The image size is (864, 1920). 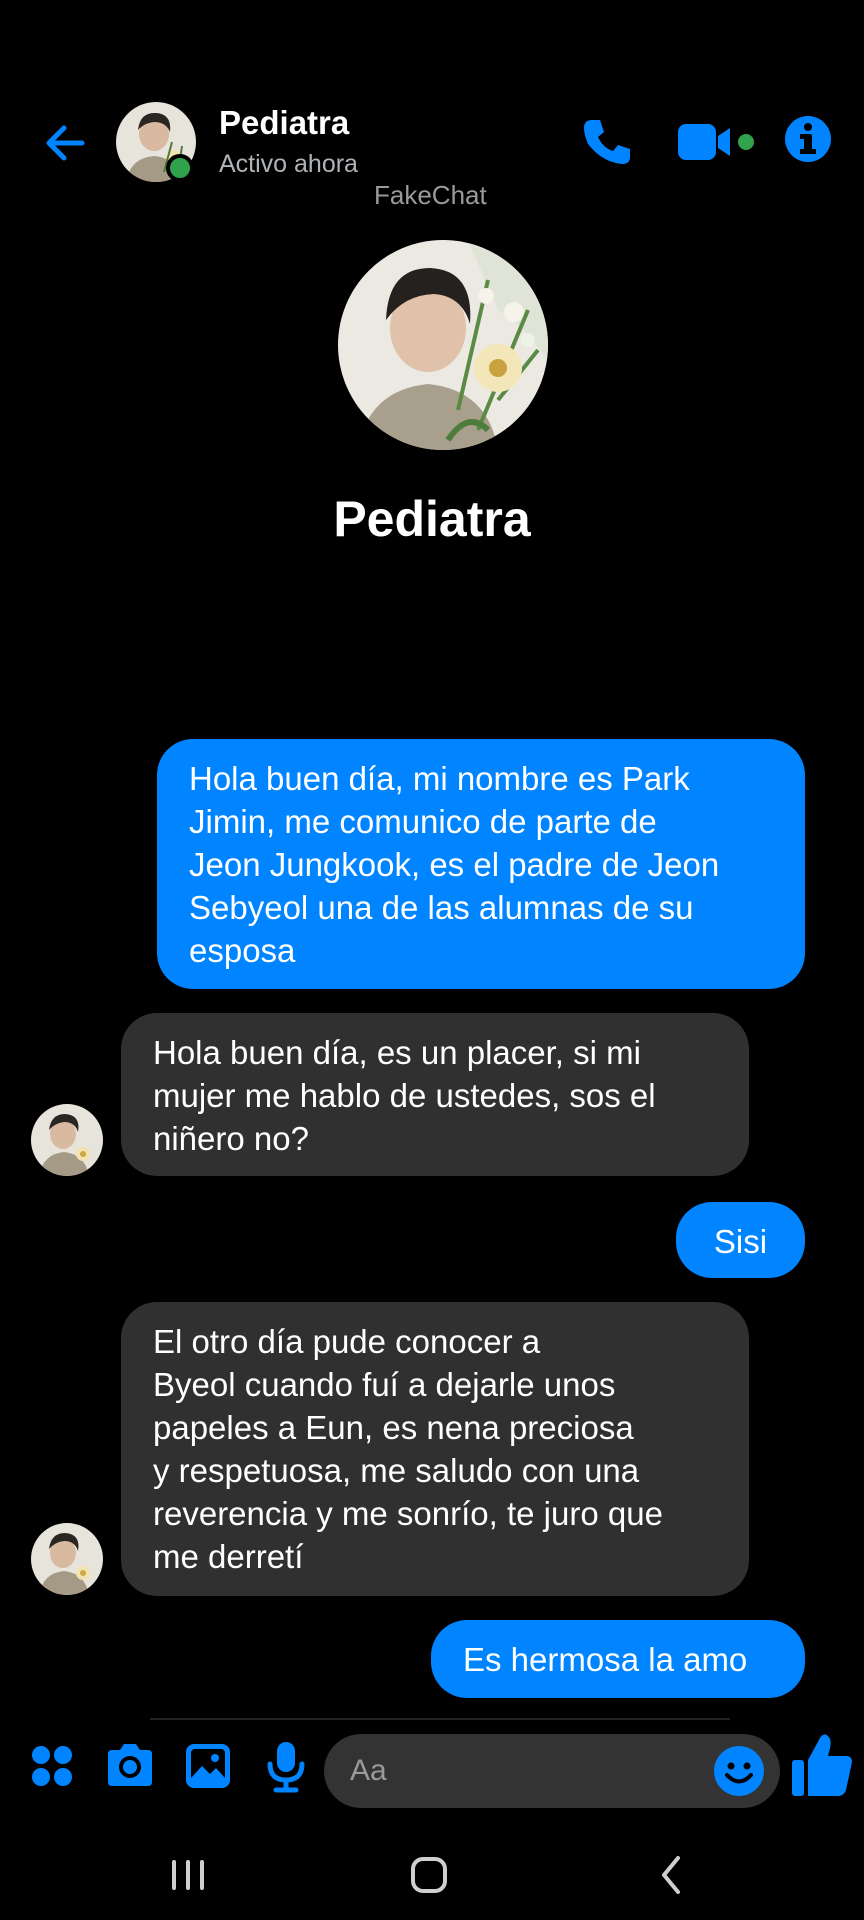 I want to click on microphone-icon, so click(x=286, y=1766).